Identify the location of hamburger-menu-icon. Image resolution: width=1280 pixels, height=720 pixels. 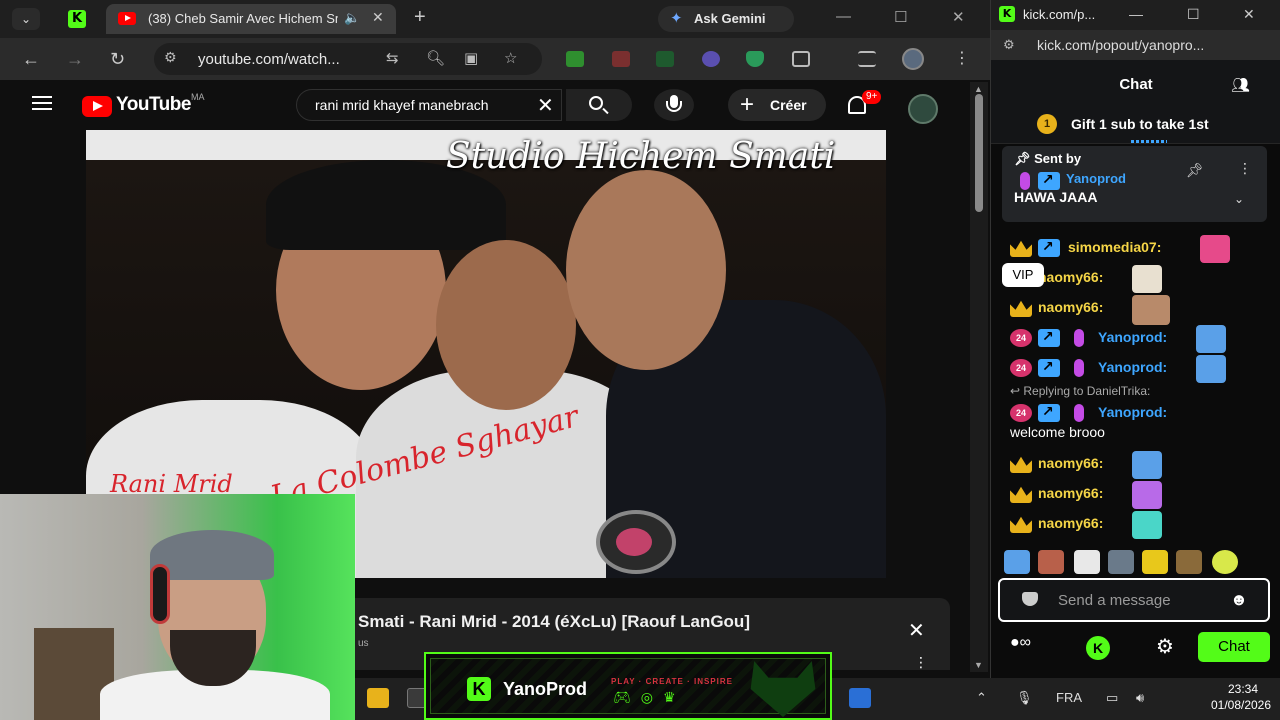
(42, 103).